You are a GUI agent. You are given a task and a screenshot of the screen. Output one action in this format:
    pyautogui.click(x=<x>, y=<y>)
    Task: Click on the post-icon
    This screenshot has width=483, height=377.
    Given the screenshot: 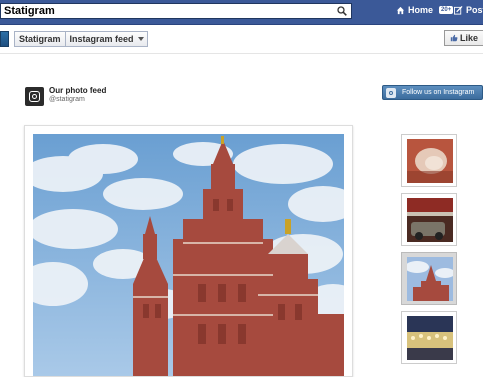 What is the action you would take?
    pyautogui.click(x=458, y=10)
    